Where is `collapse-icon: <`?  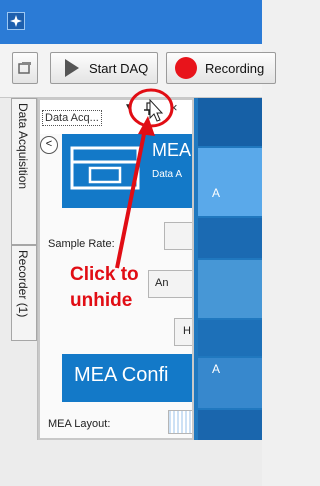
collapse-icon: < is located at coordinates (49, 145).